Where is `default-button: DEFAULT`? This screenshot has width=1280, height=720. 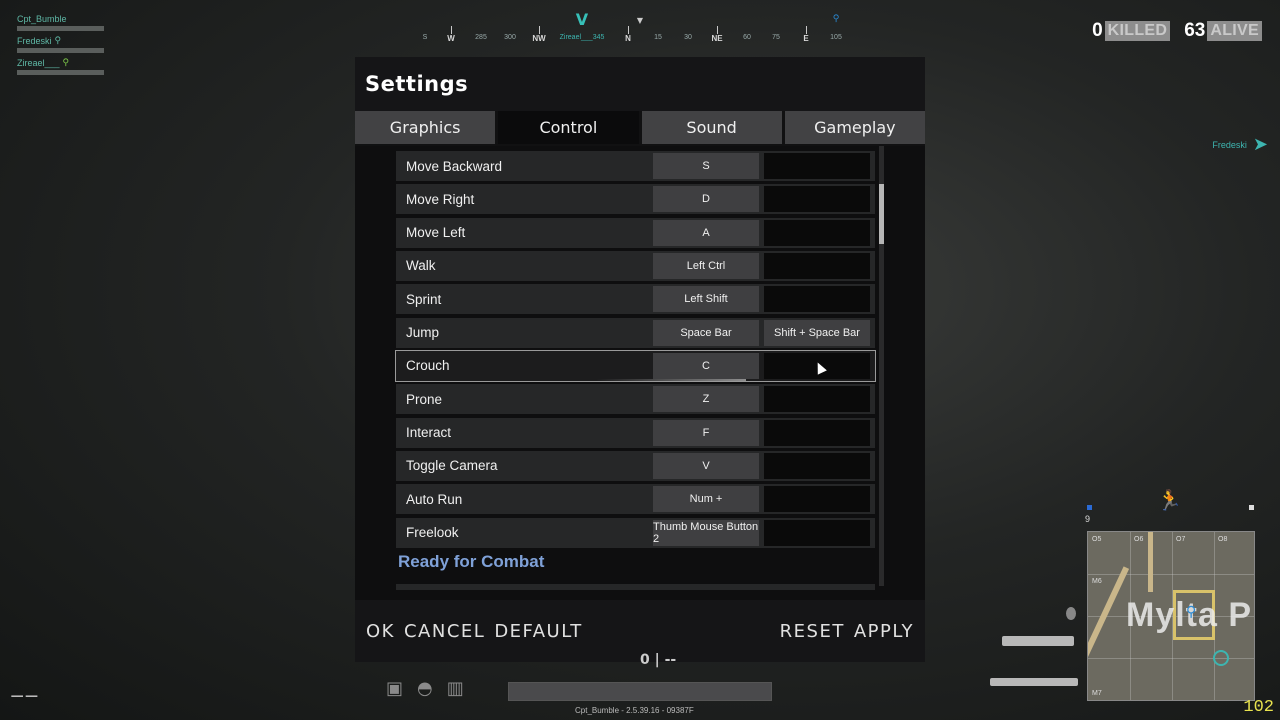
default-button: DEFAULT is located at coordinates (538, 631).